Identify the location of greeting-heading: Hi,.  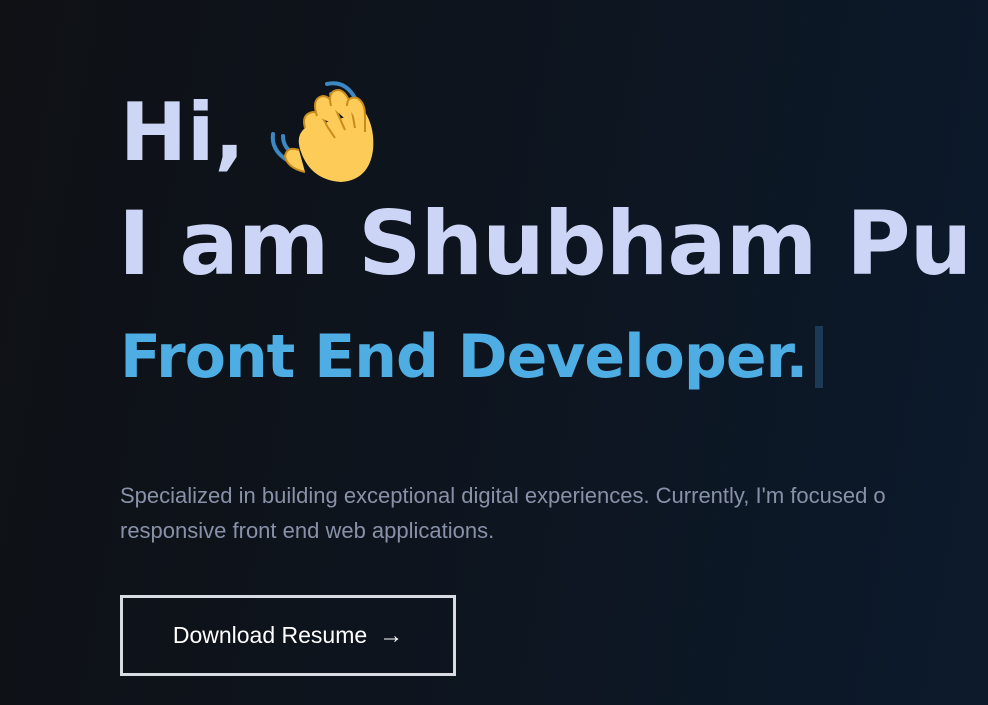
(248, 133).